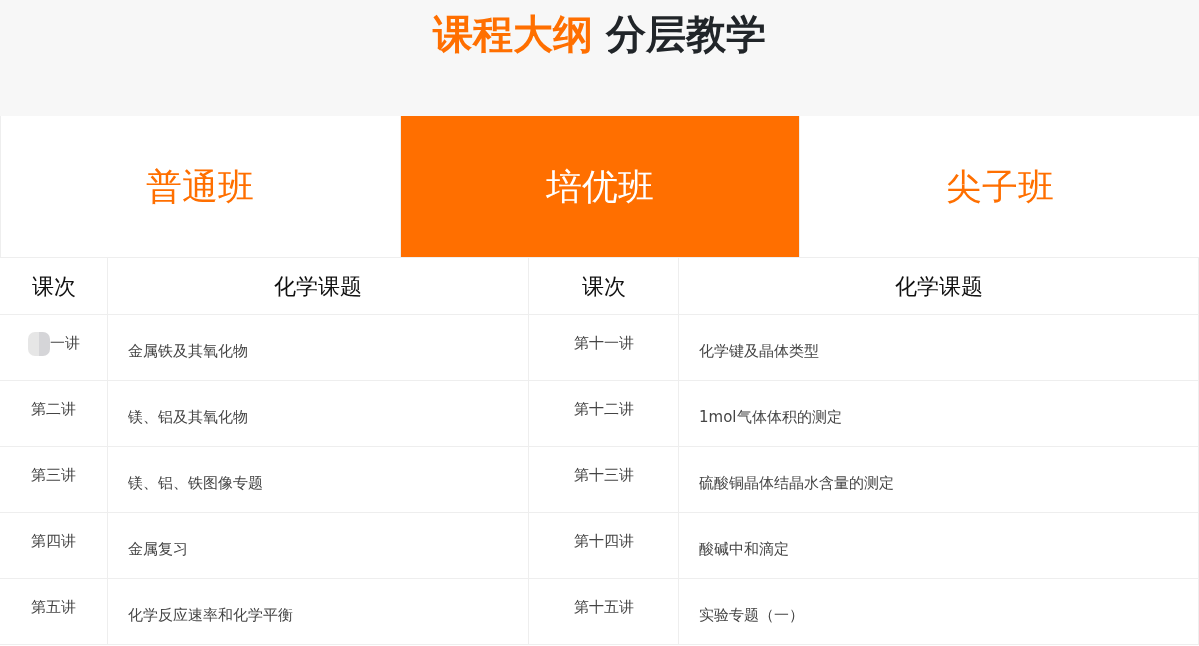 The image size is (1199, 646). Describe the element at coordinates (796, 484) in the screenshot. I see `lesson-topic: 硫酸铜晶体结晶水含量的测定` at that location.